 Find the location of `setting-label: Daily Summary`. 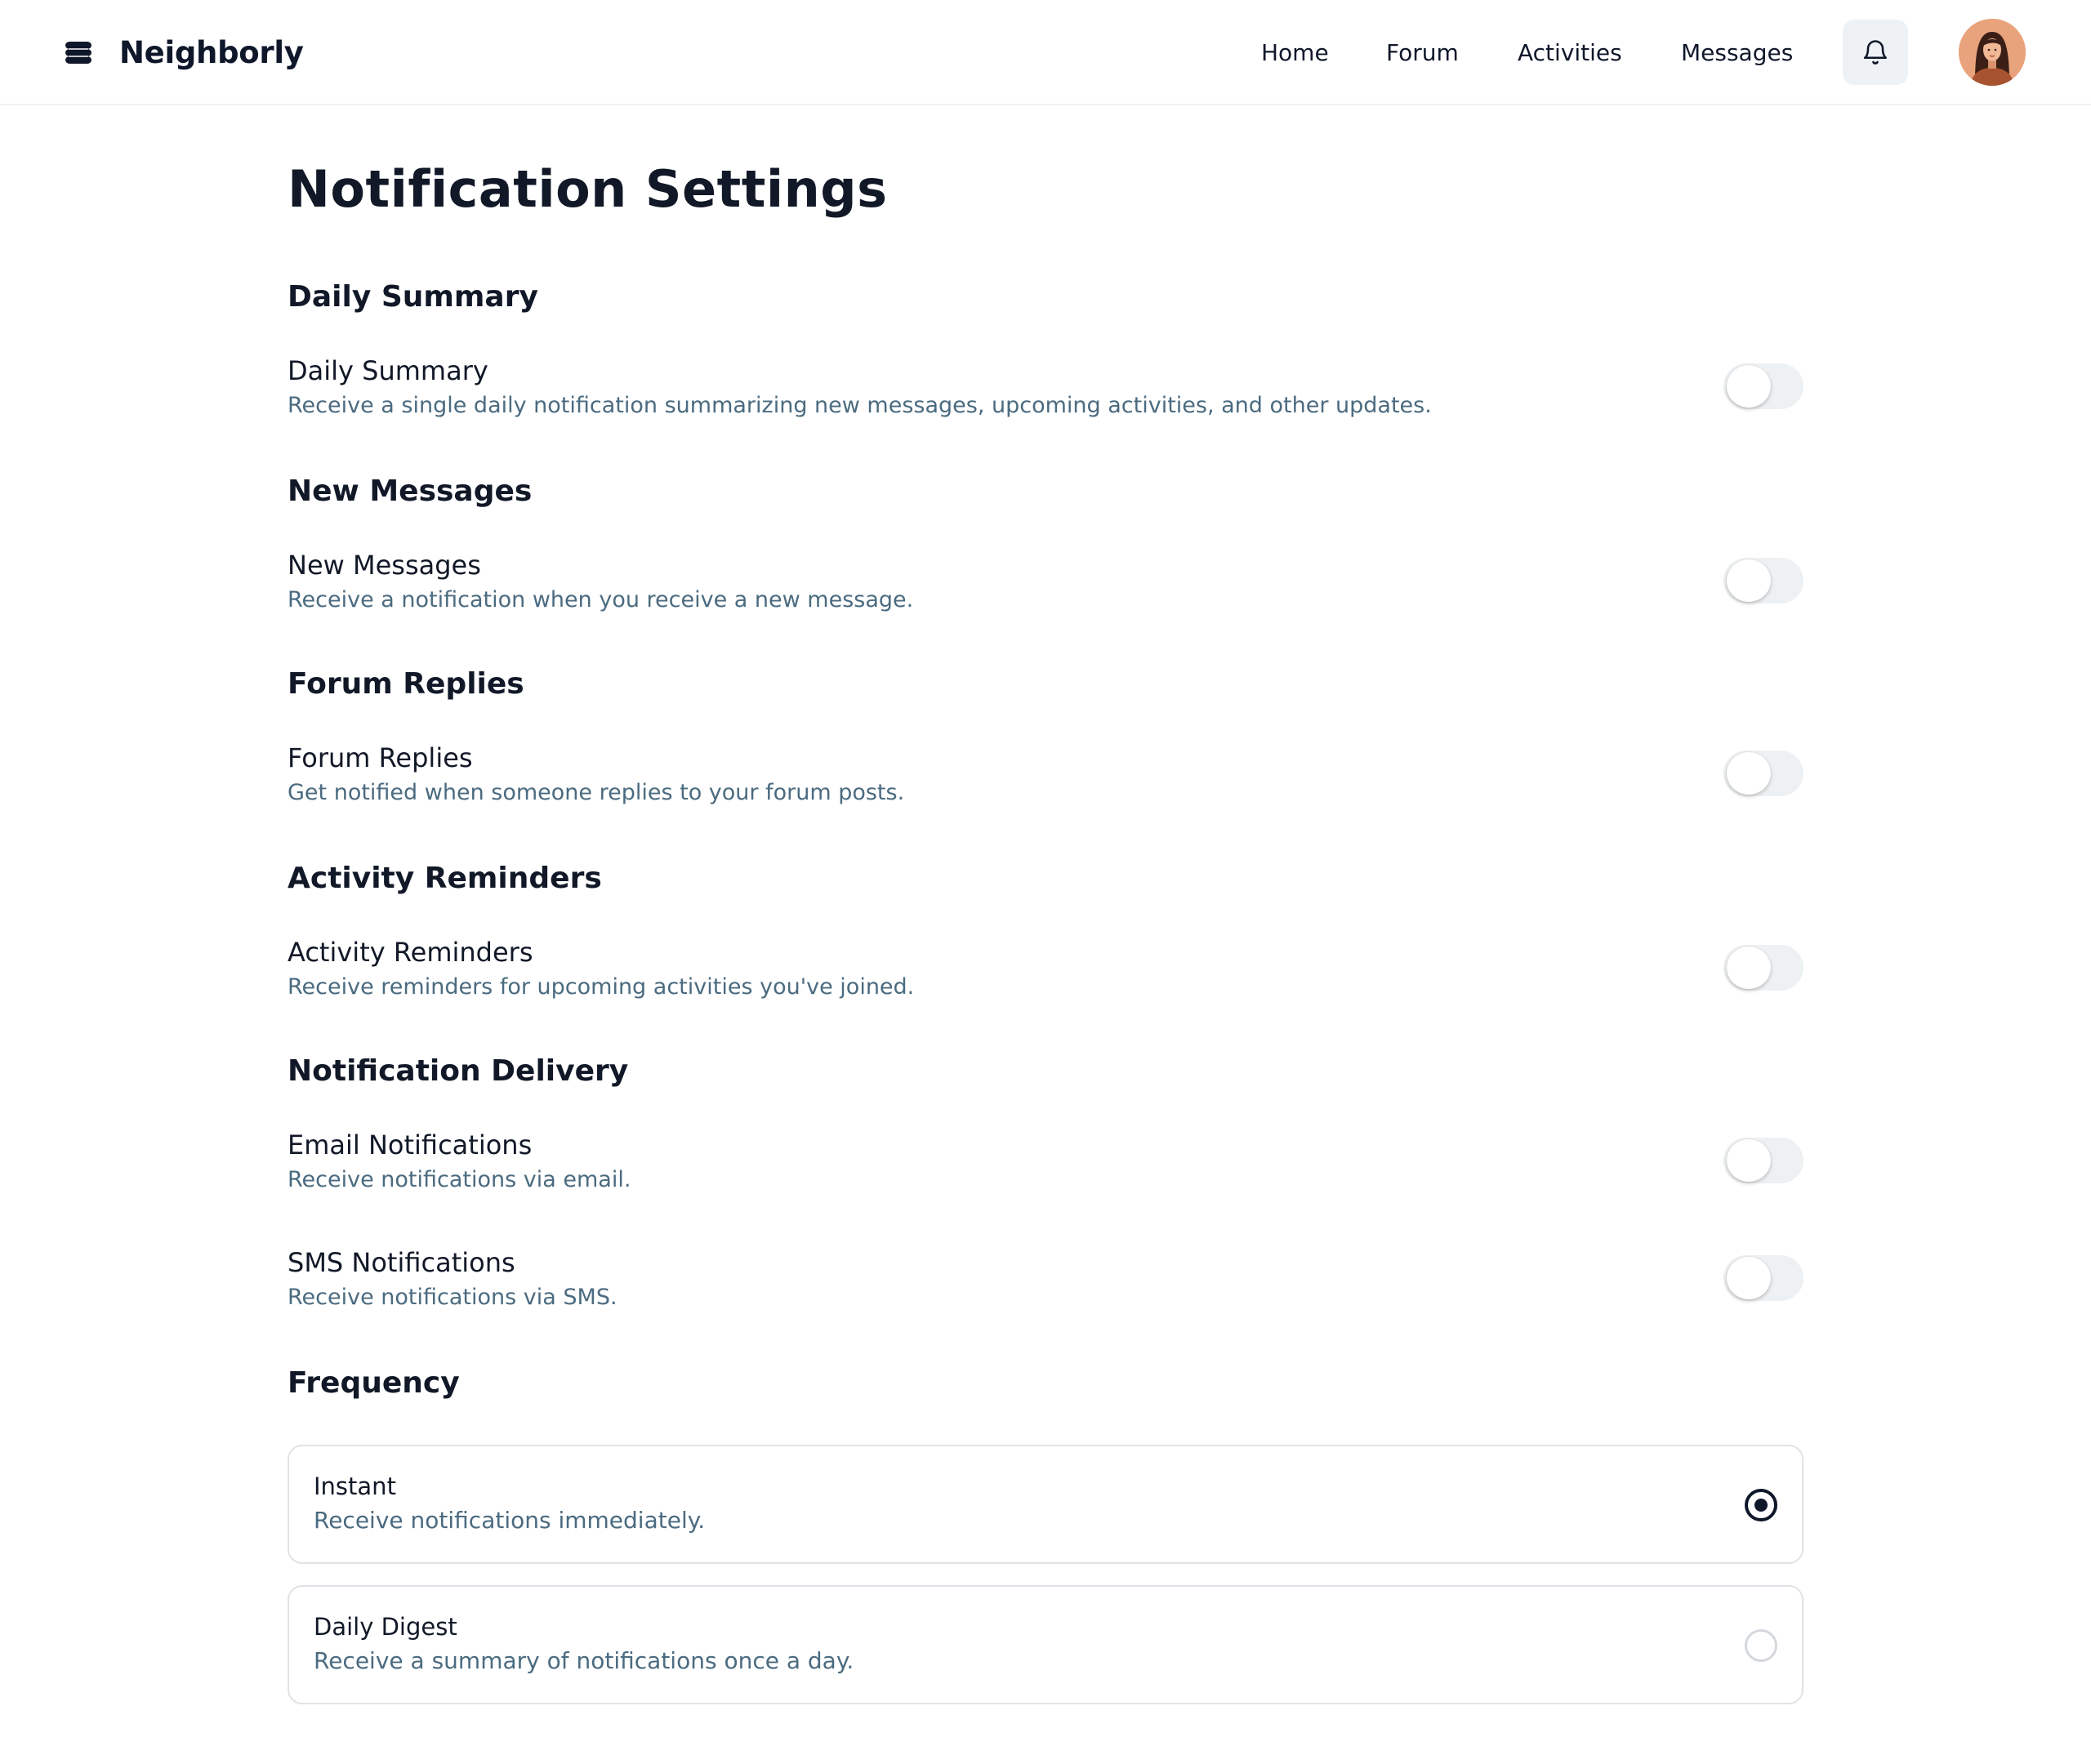

setting-label: Daily Summary is located at coordinates (388, 370).